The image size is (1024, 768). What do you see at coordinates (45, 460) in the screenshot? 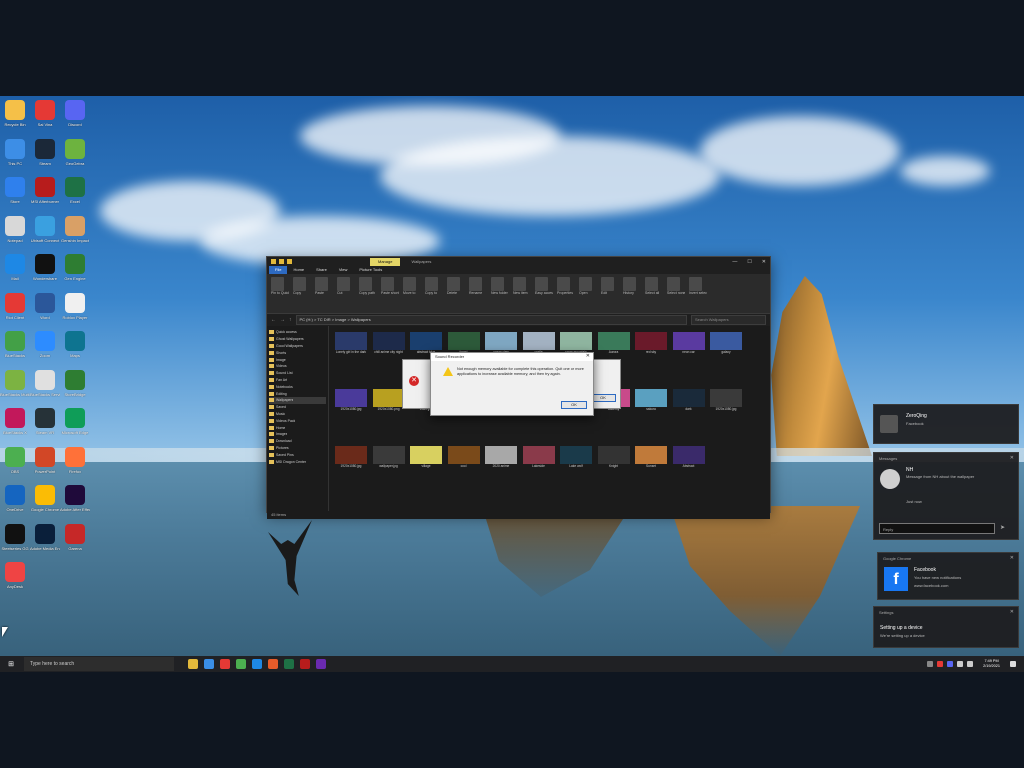
I see `desktop-icon: PowerPoint` at bounding box center [45, 460].